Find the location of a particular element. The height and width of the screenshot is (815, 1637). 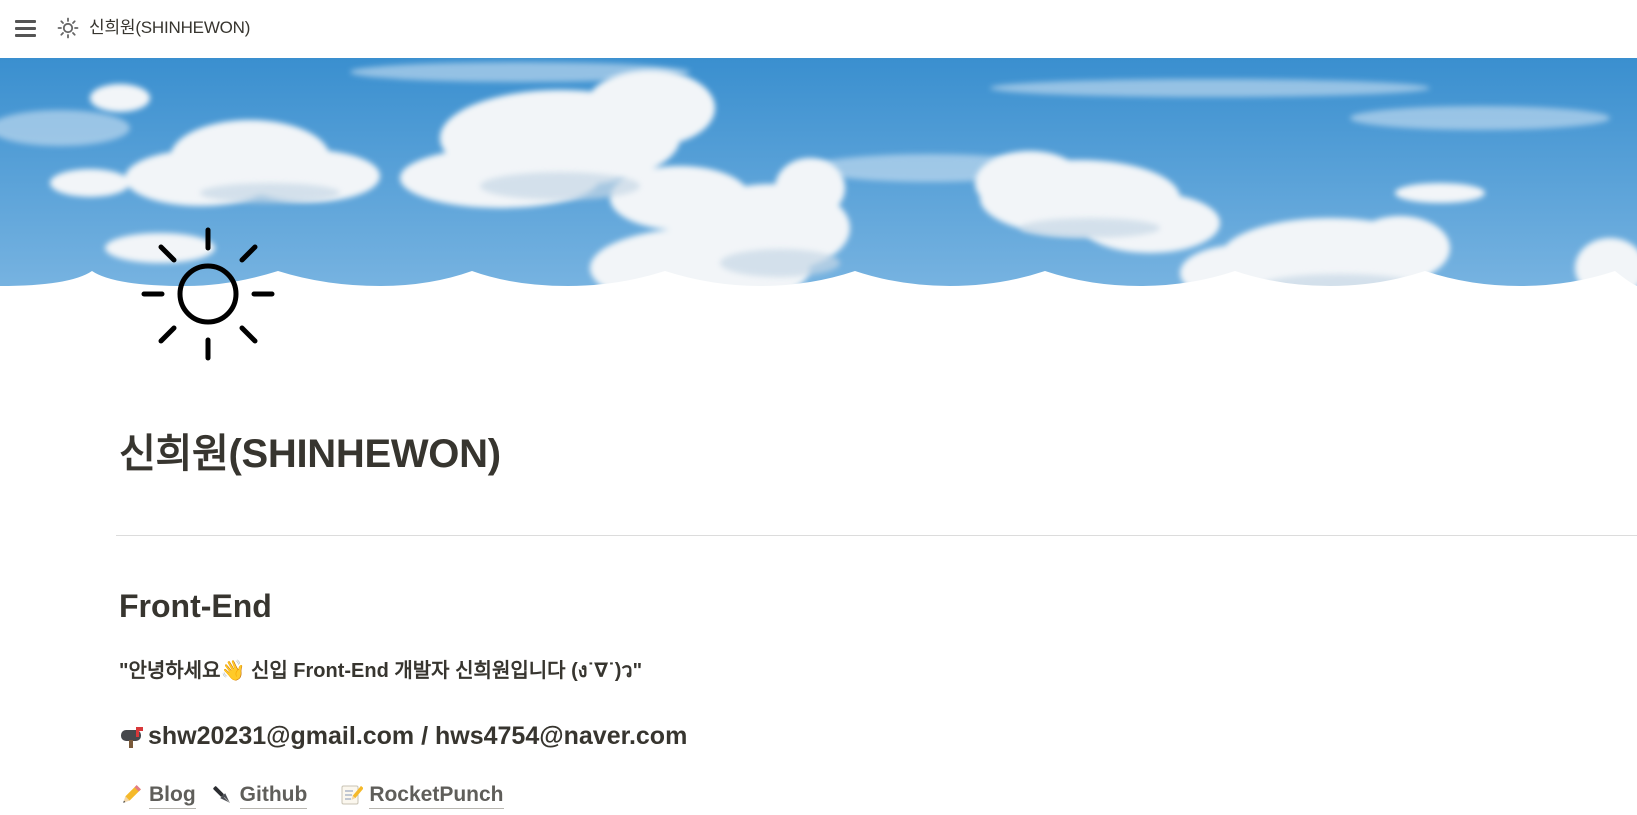

link-rocketpunch: RocketPunch is located at coordinates (421, 795).